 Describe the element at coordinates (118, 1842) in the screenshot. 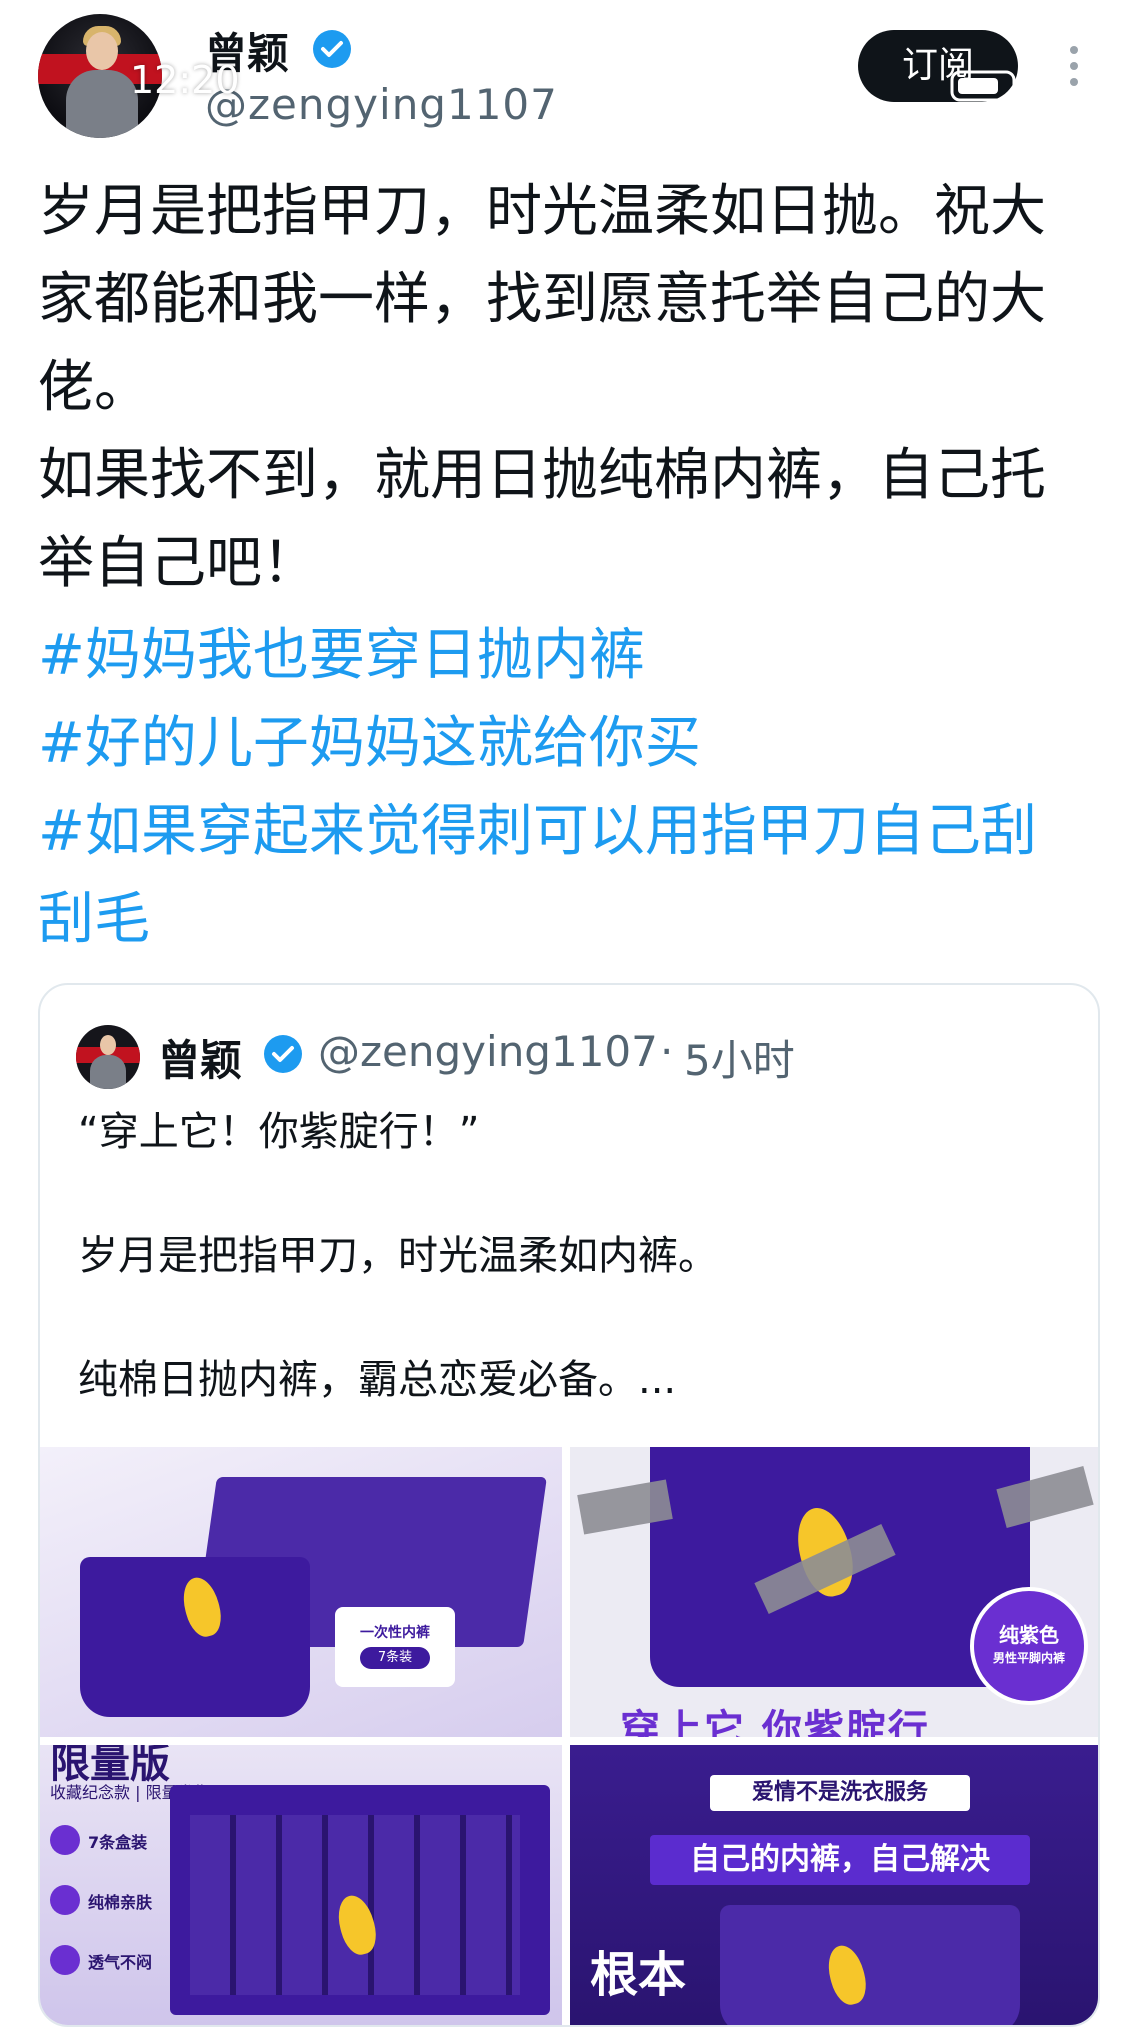

I see `feature-item: 7条盒装` at that location.